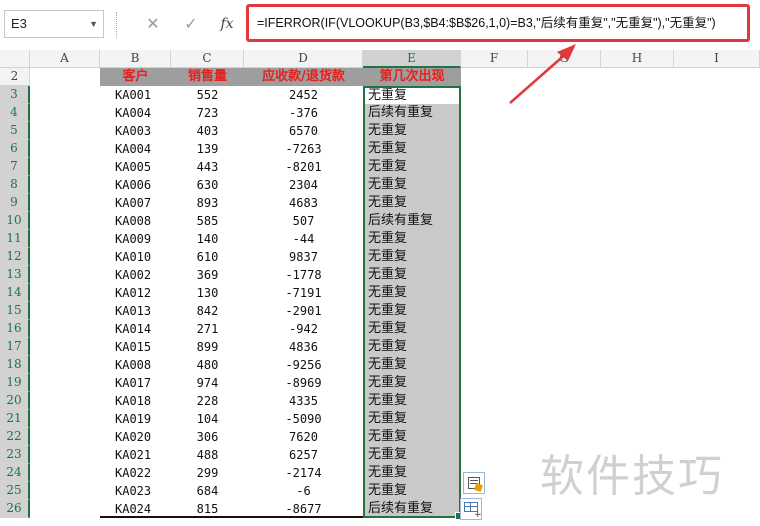 This screenshot has width=760, height=526. Describe the element at coordinates (539, 77) in the screenshot. I see `arrow-line` at that location.